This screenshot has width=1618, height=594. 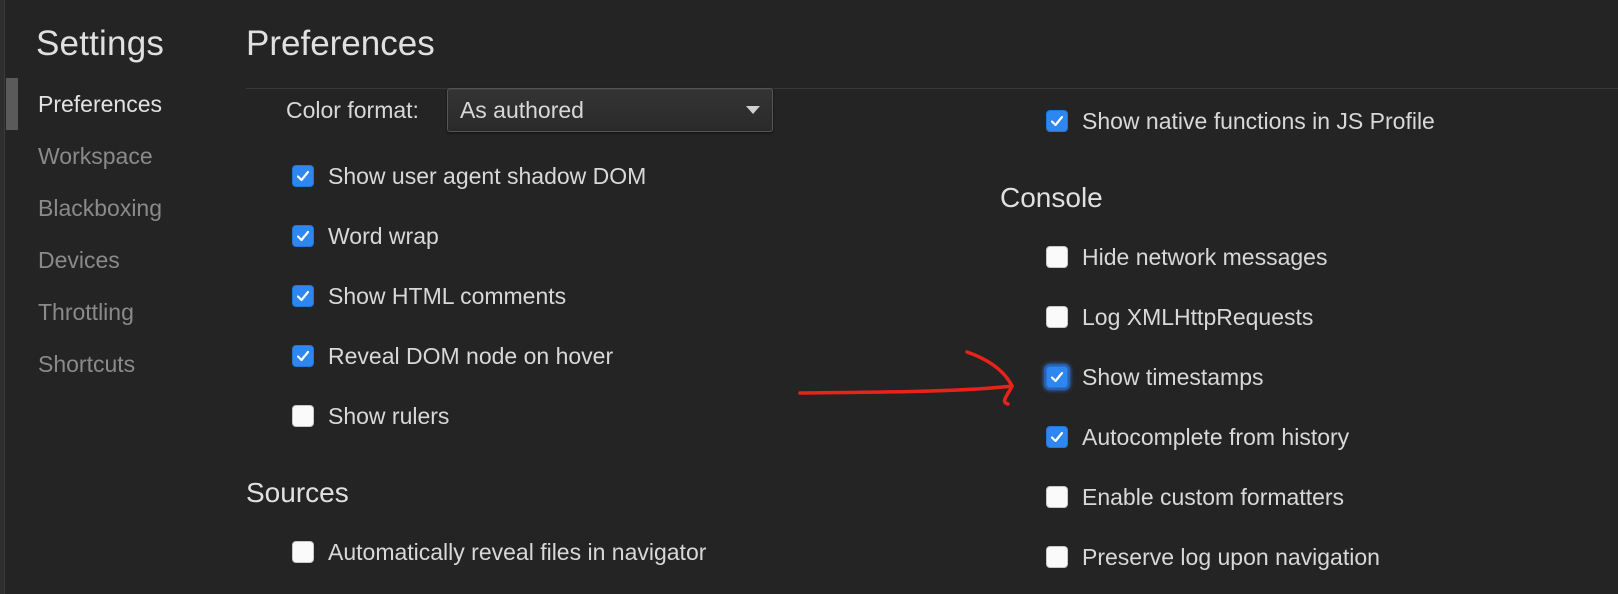 What do you see at coordinates (1231, 556) in the screenshot?
I see `checkbox-label: Preserve log upon navigation` at bounding box center [1231, 556].